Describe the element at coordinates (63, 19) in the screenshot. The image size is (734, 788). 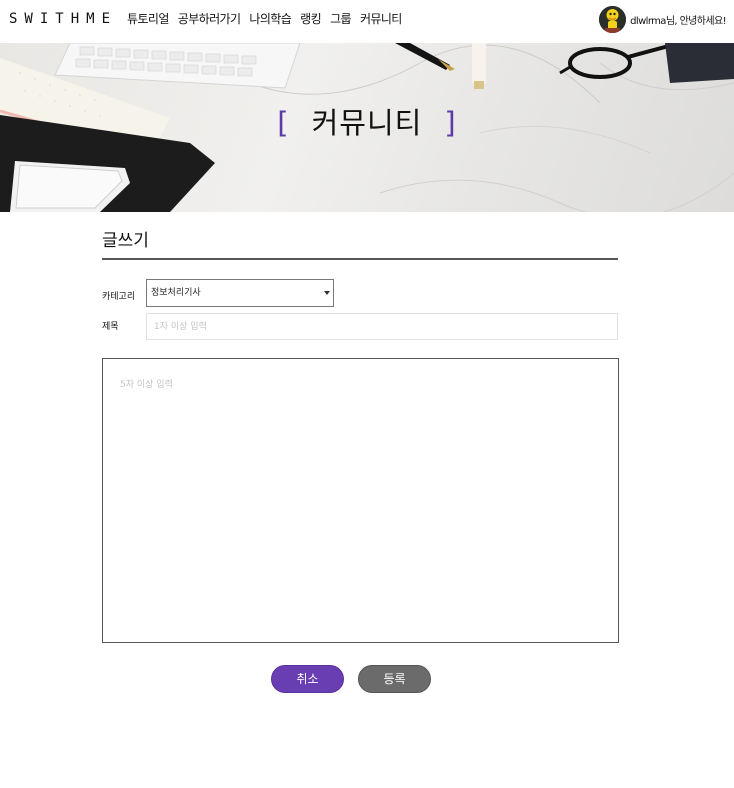
I see `site-logo: SWITHME` at that location.